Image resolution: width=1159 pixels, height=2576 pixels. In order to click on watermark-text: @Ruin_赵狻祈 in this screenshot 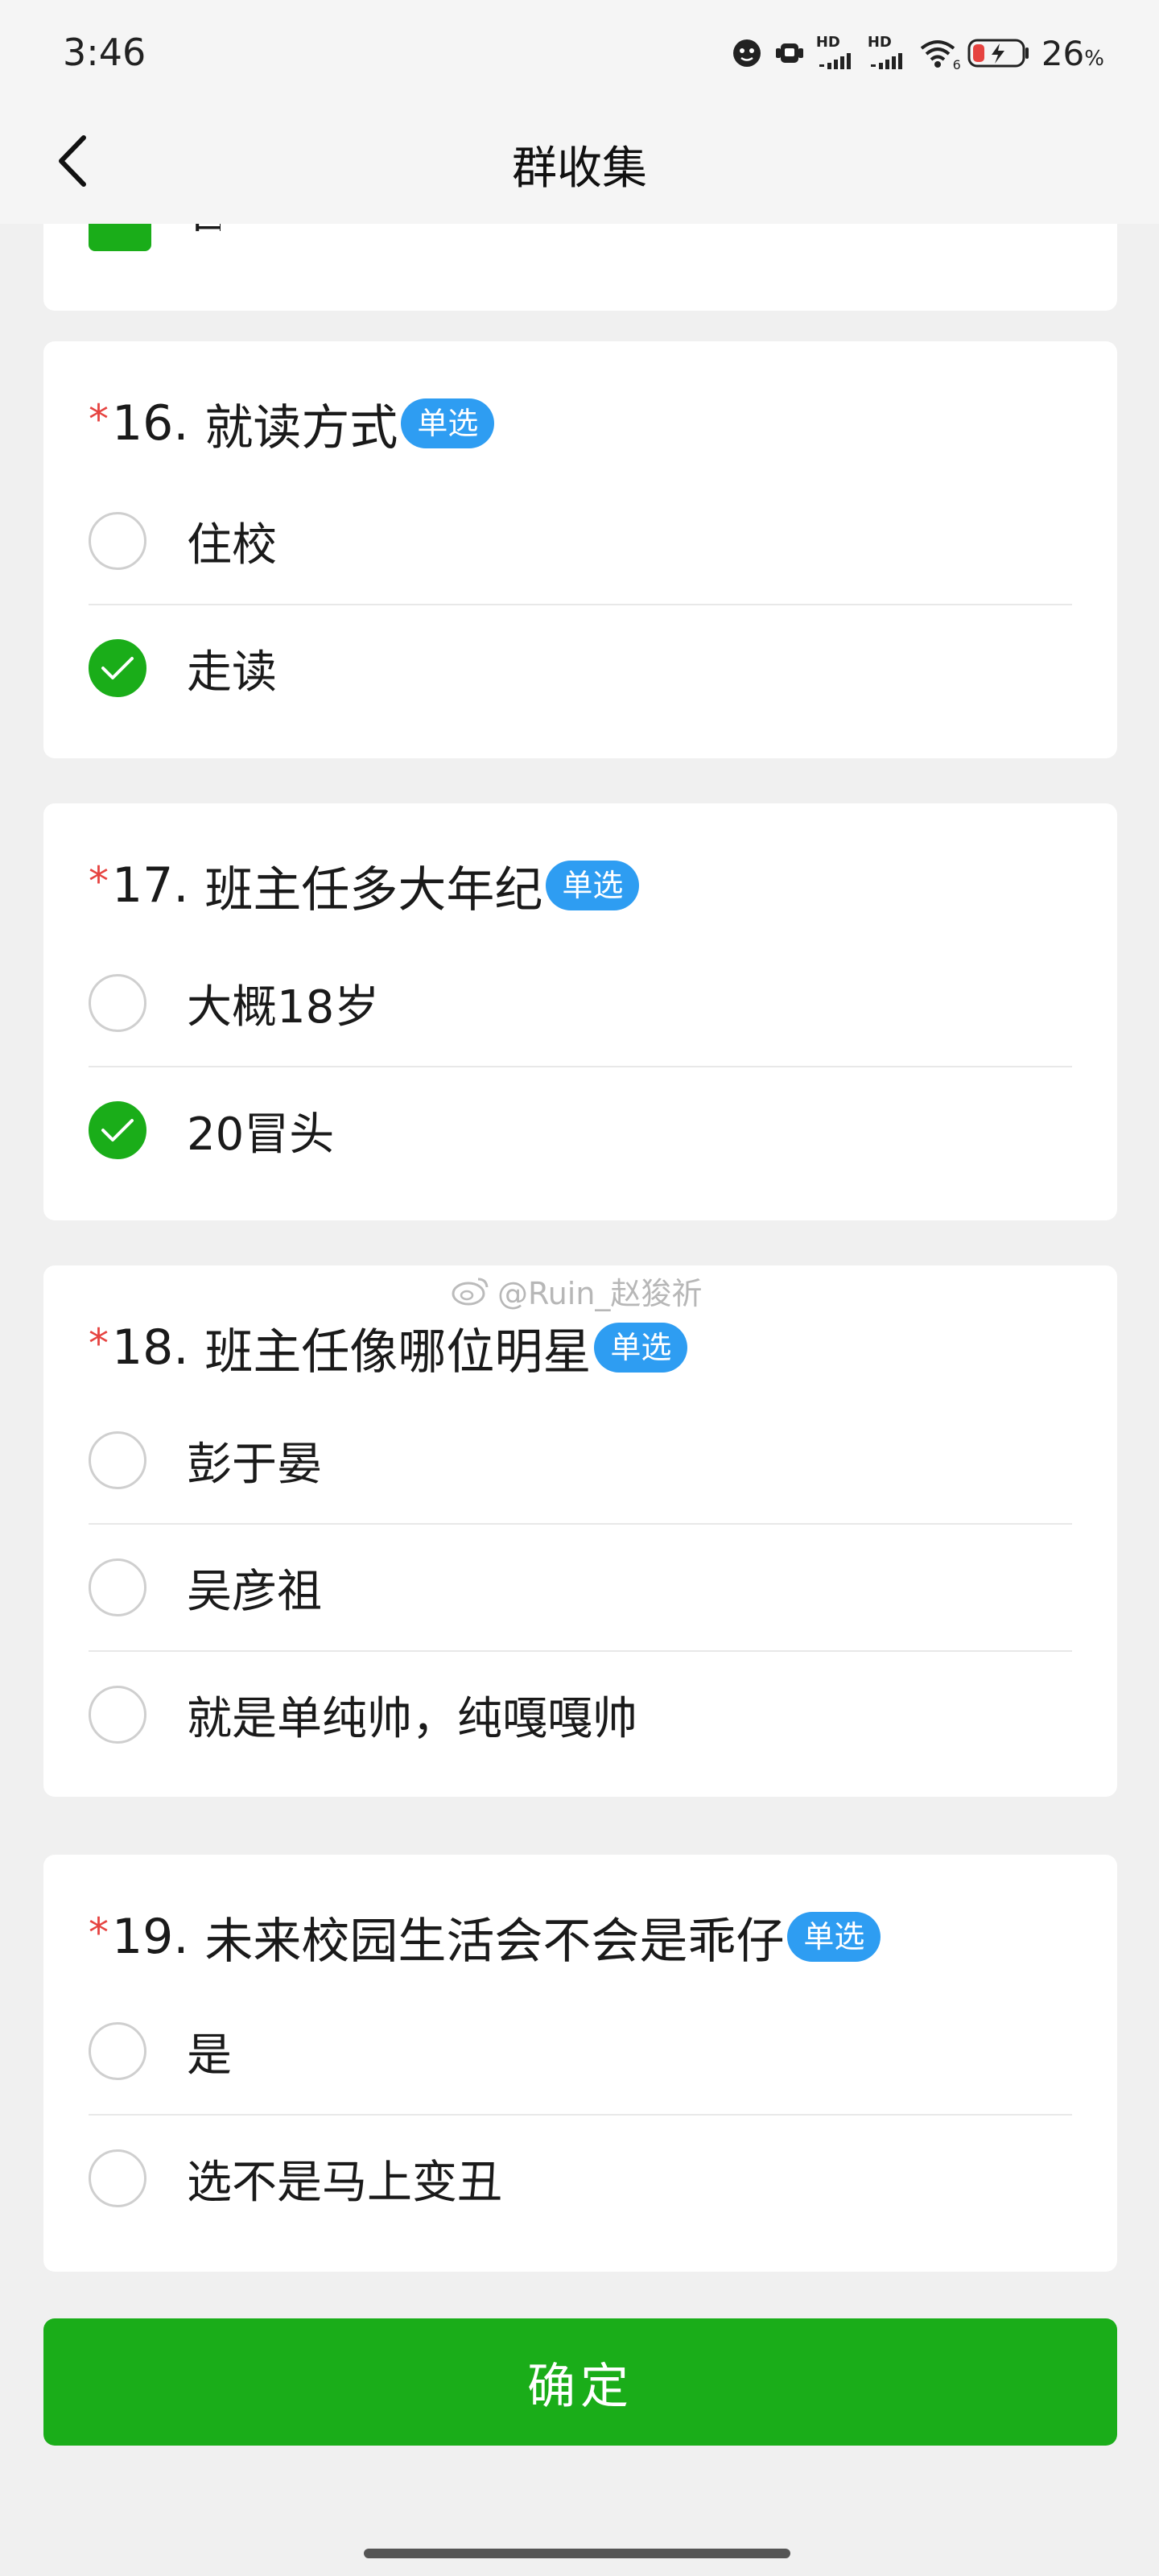, I will do `click(600, 1293)`.